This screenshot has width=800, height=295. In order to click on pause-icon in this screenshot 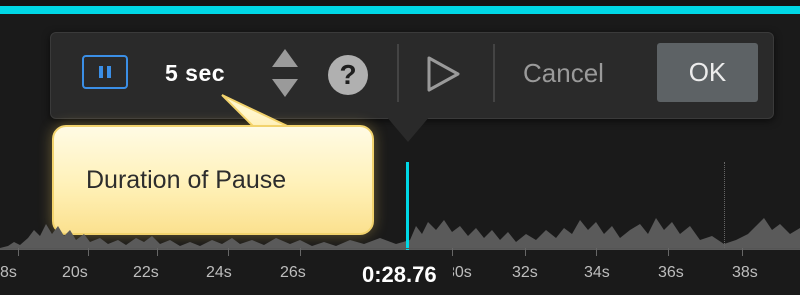, I will do `click(105, 72)`.